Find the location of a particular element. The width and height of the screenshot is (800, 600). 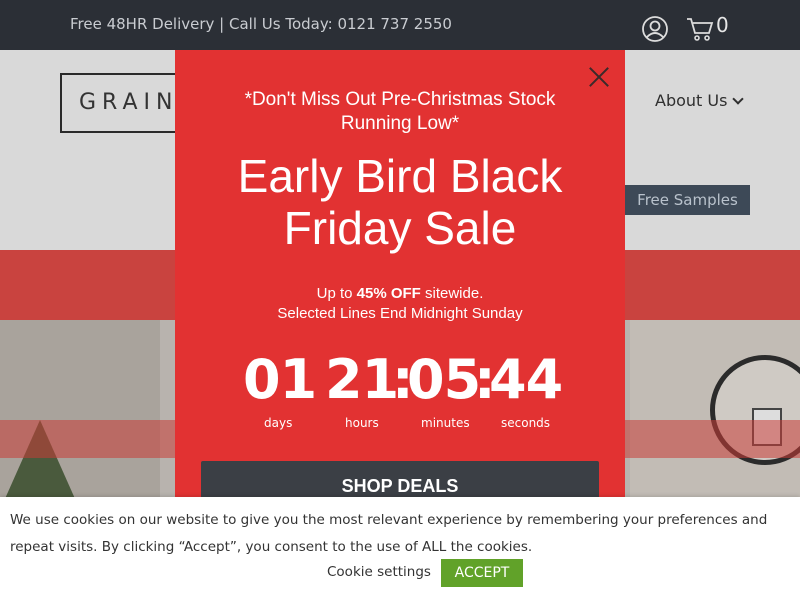

countdown-hours-label: hours is located at coordinates (362, 423).